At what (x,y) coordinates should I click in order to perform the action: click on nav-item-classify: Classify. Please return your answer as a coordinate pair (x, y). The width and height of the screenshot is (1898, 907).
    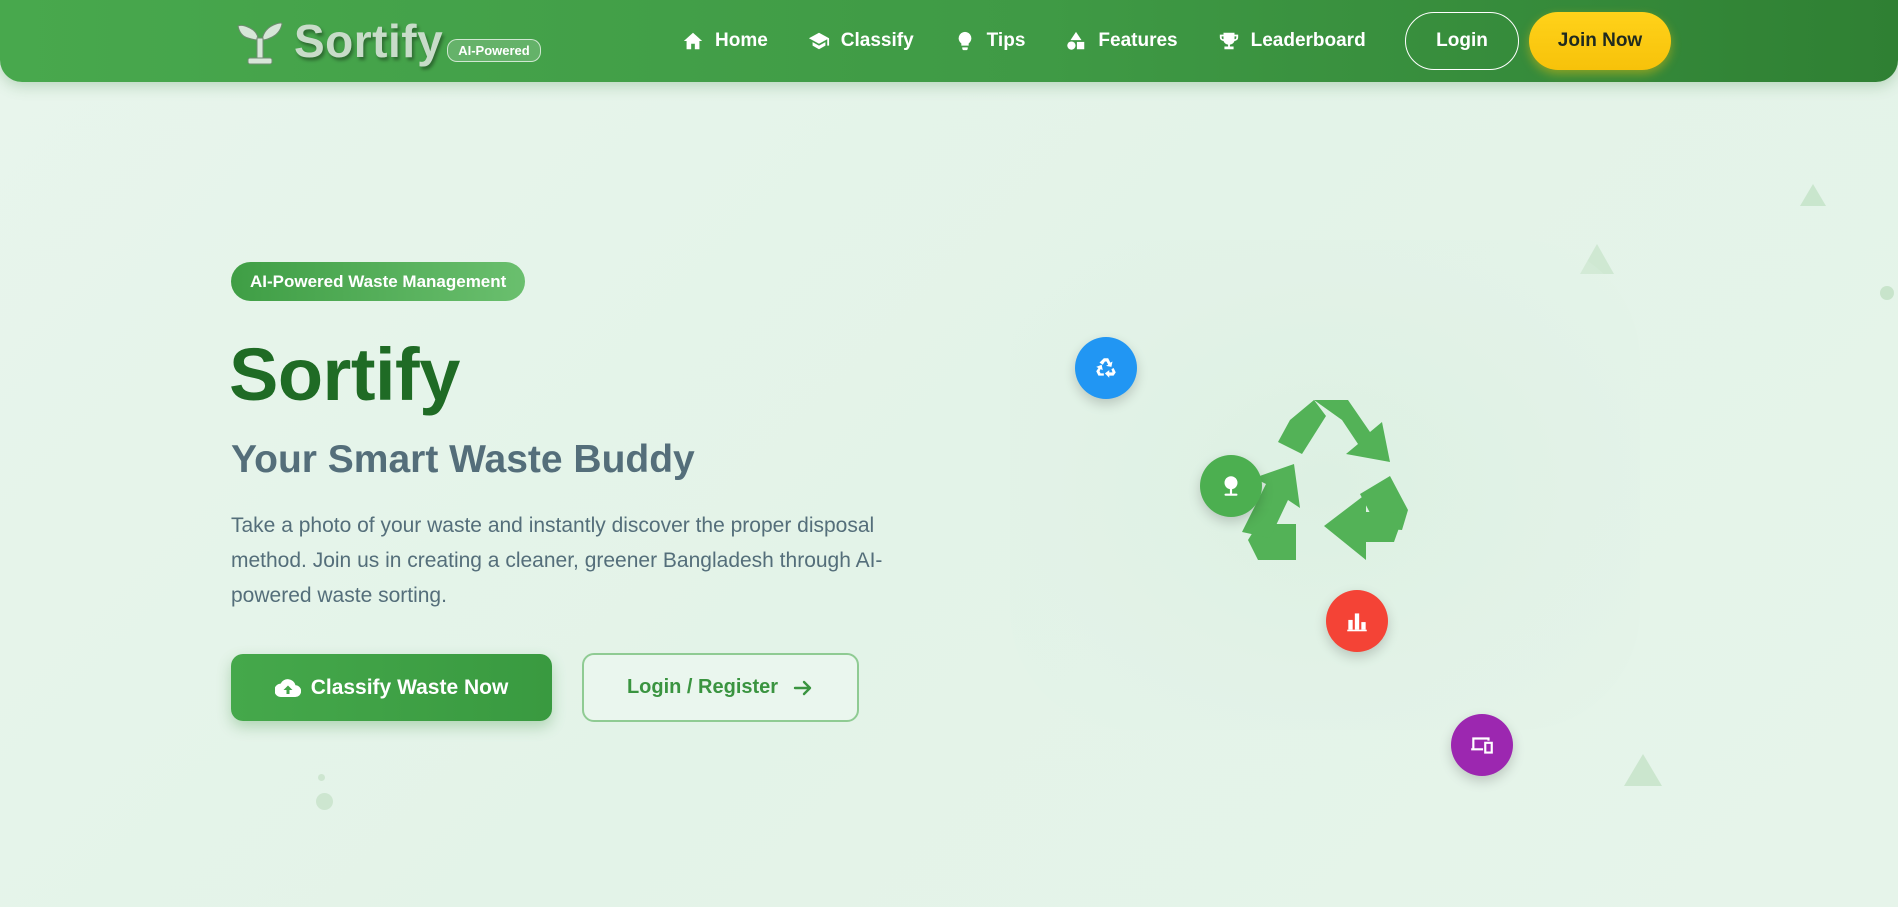
    Looking at the image, I should click on (861, 41).